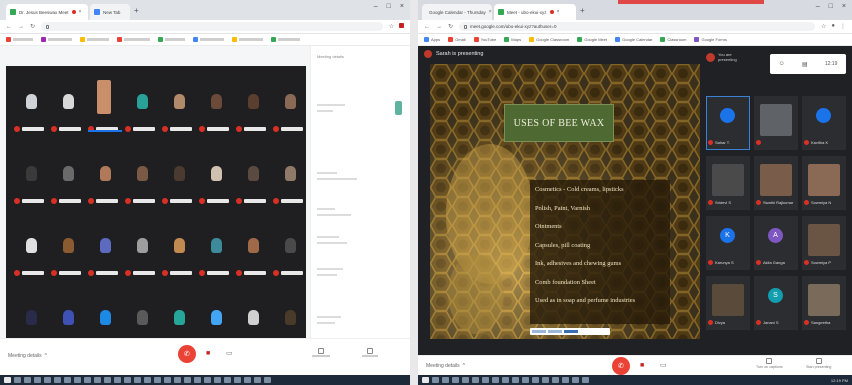  Describe the element at coordinates (640, 26) in the screenshot. I see `url-input` at that location.